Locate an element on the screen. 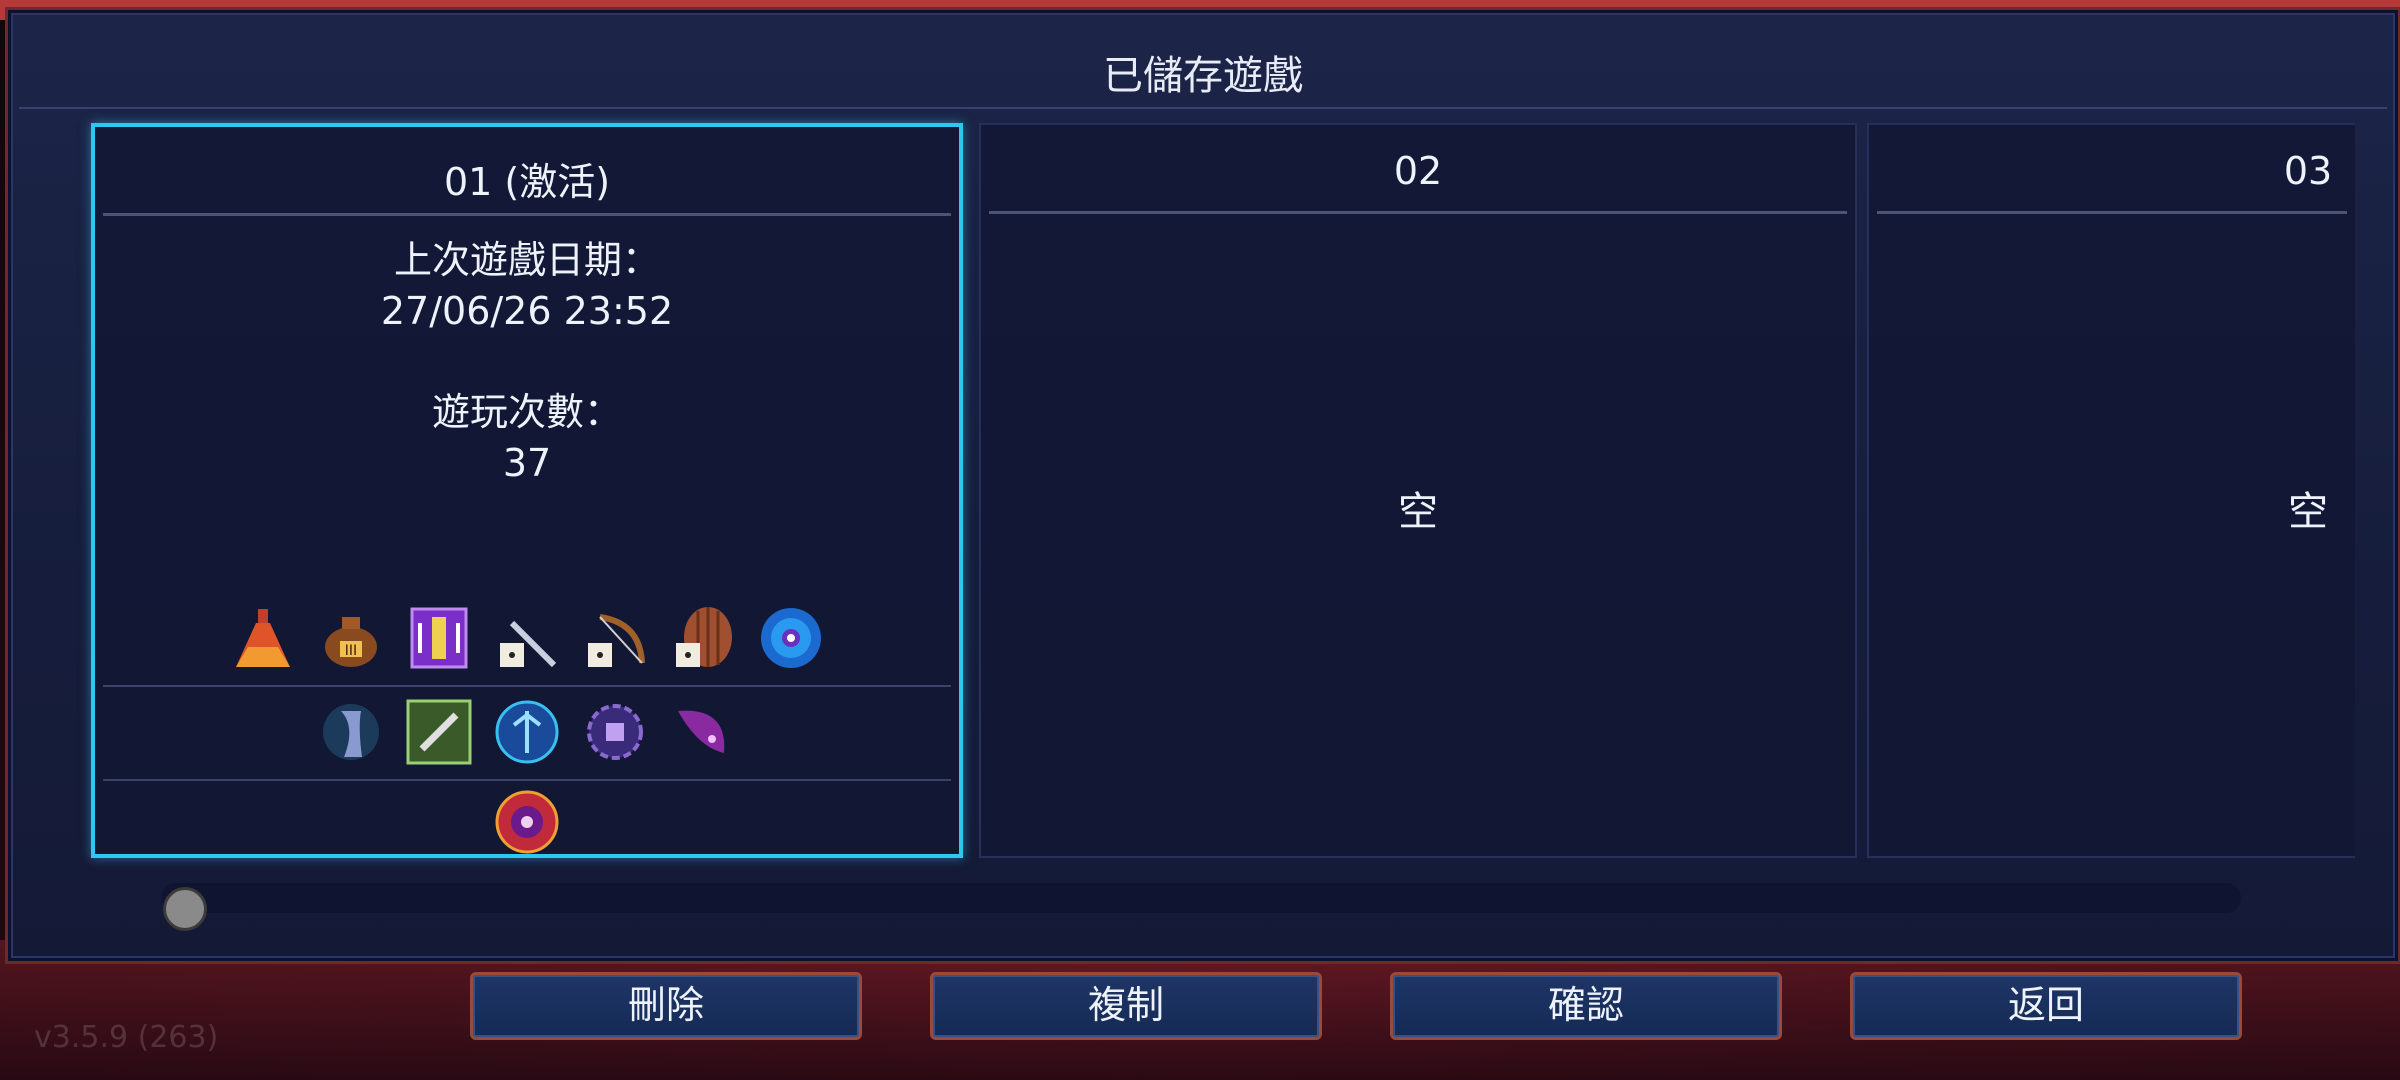 Image resolution: width=2400 pixels, height=1080 pixels. dialog-title: 已儲存遊戲 is located at coordinates (1203, 76).